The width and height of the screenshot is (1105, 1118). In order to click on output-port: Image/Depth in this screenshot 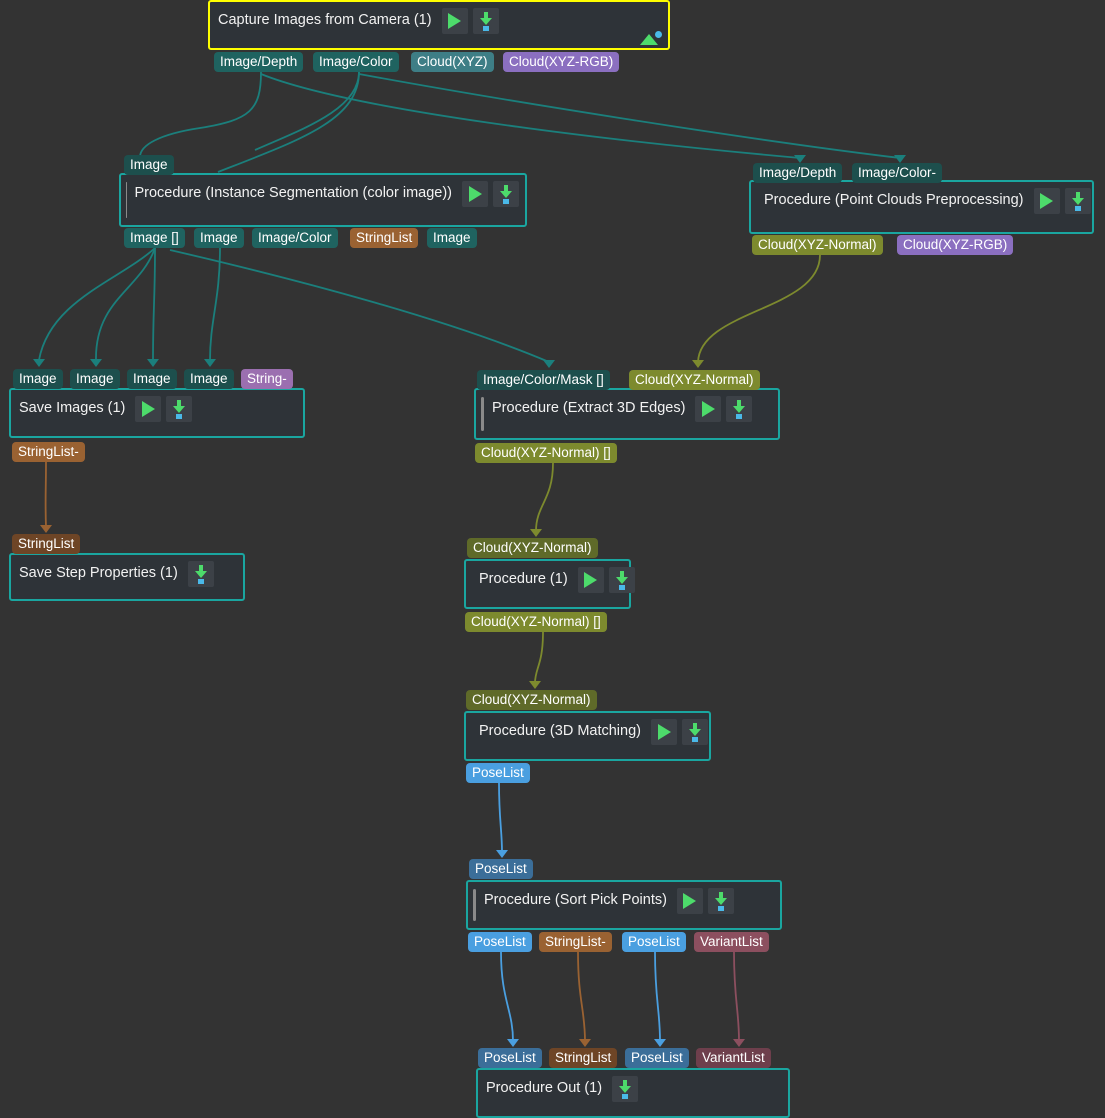, I will do `click(259, 62)`.